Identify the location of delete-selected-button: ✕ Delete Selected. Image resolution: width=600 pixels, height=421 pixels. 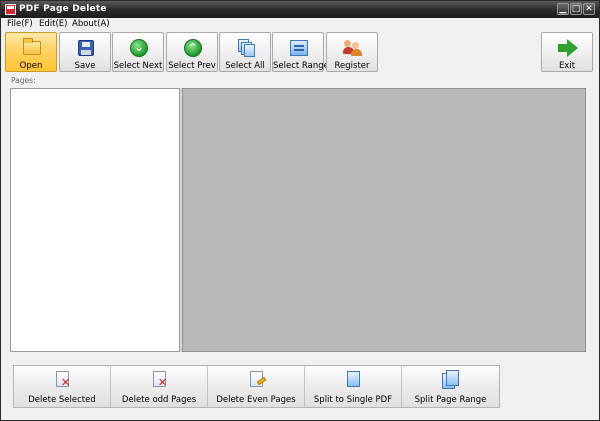
(62, 386).